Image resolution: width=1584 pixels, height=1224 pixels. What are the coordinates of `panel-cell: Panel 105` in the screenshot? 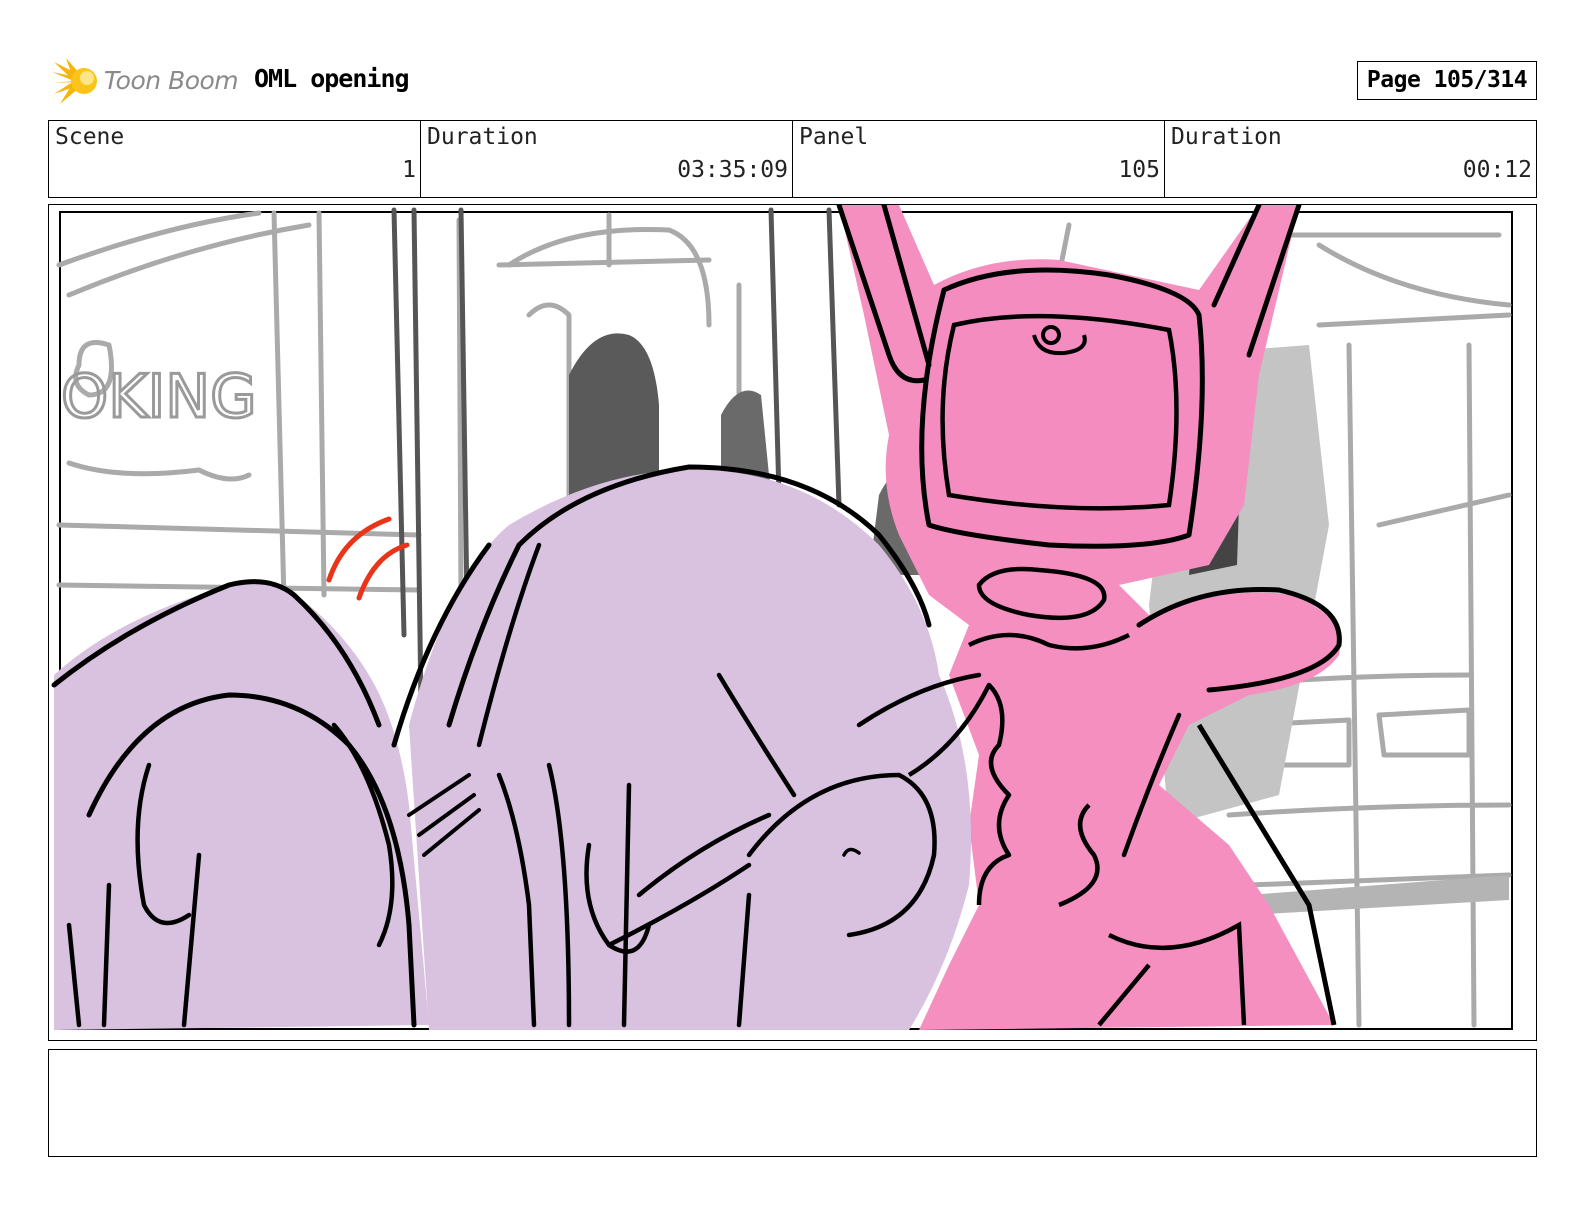 It's located at (979, 159).